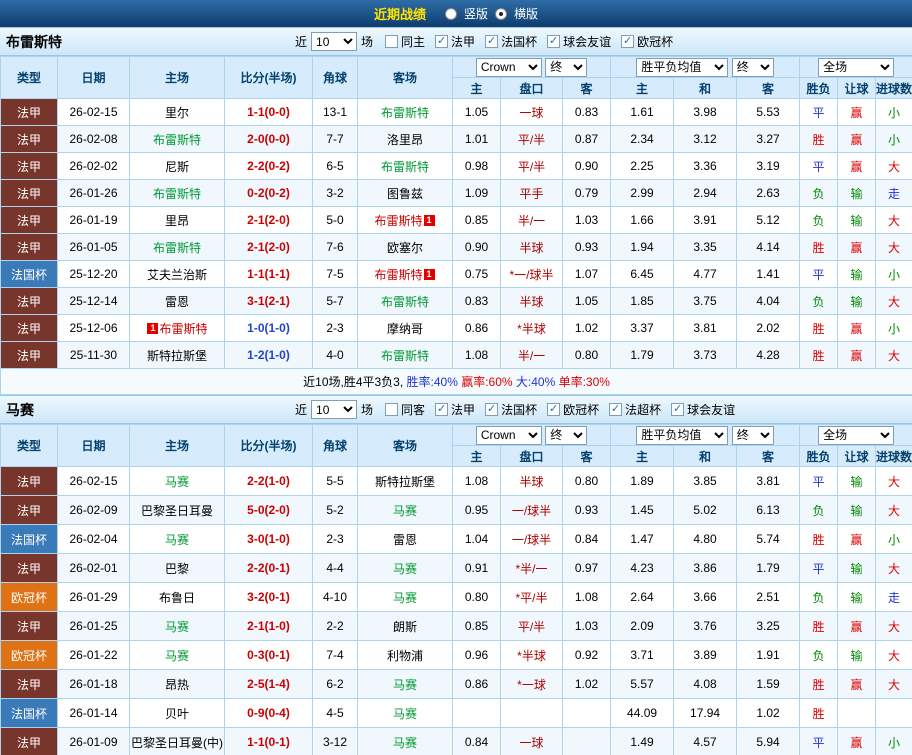  Describe the element at coordinates (586, 626) in the screenshot. I see `odds-away: 1.03` at that location.